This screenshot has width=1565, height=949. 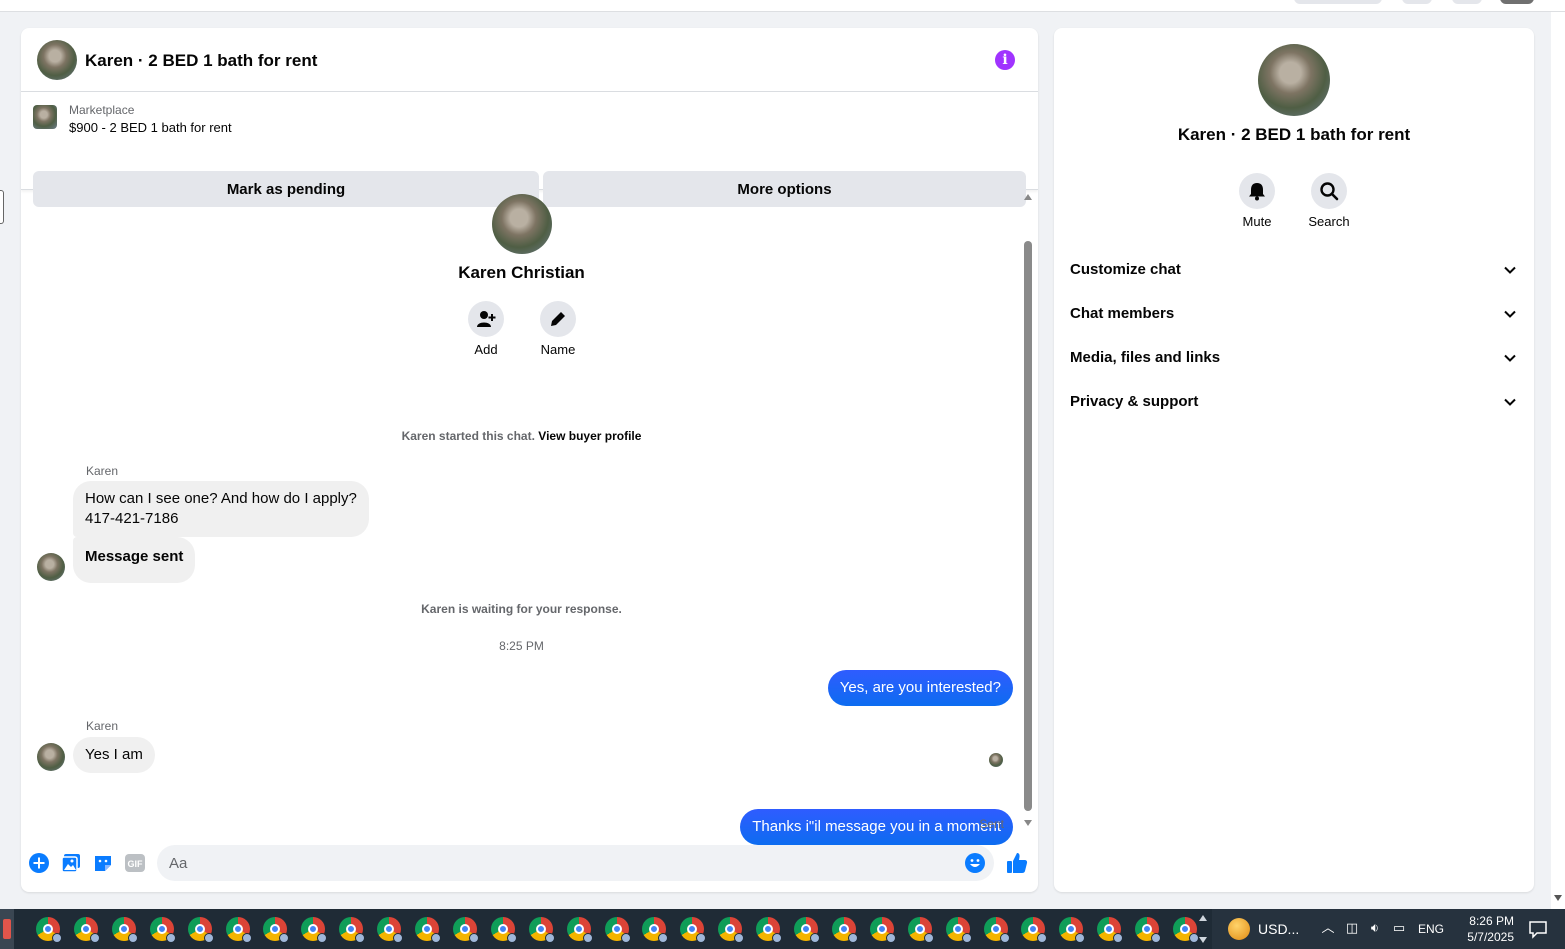 What do you see at coordinates (1028, 197) in the screenshot?
I see `scroll-up-arrow` at bounding box center [1028, 197].